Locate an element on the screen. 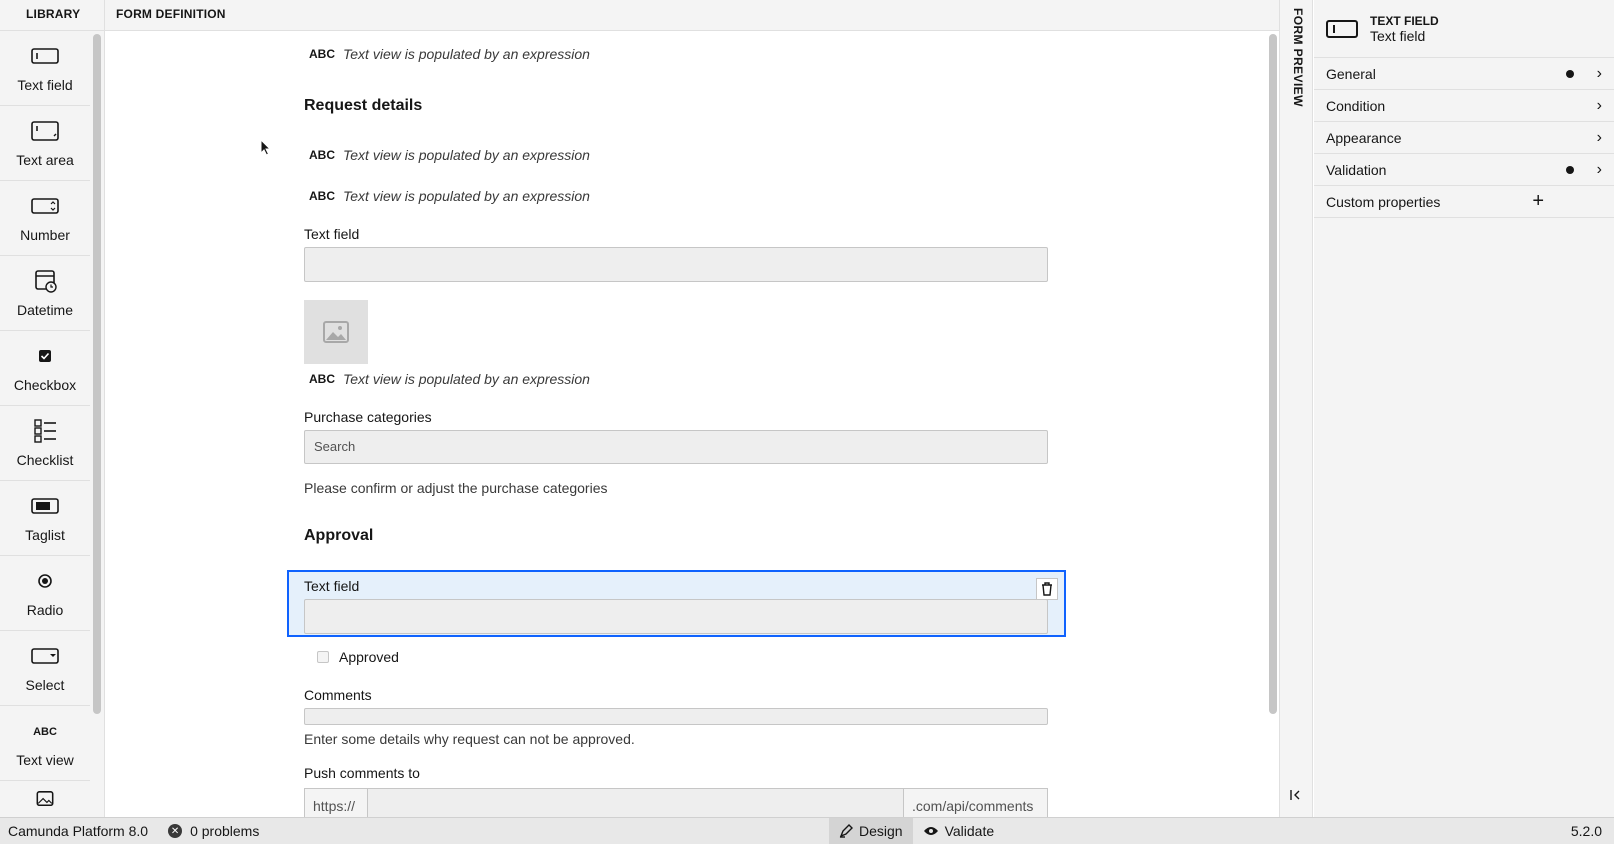  comments-label: Comments is located at coordinates (338, 695).